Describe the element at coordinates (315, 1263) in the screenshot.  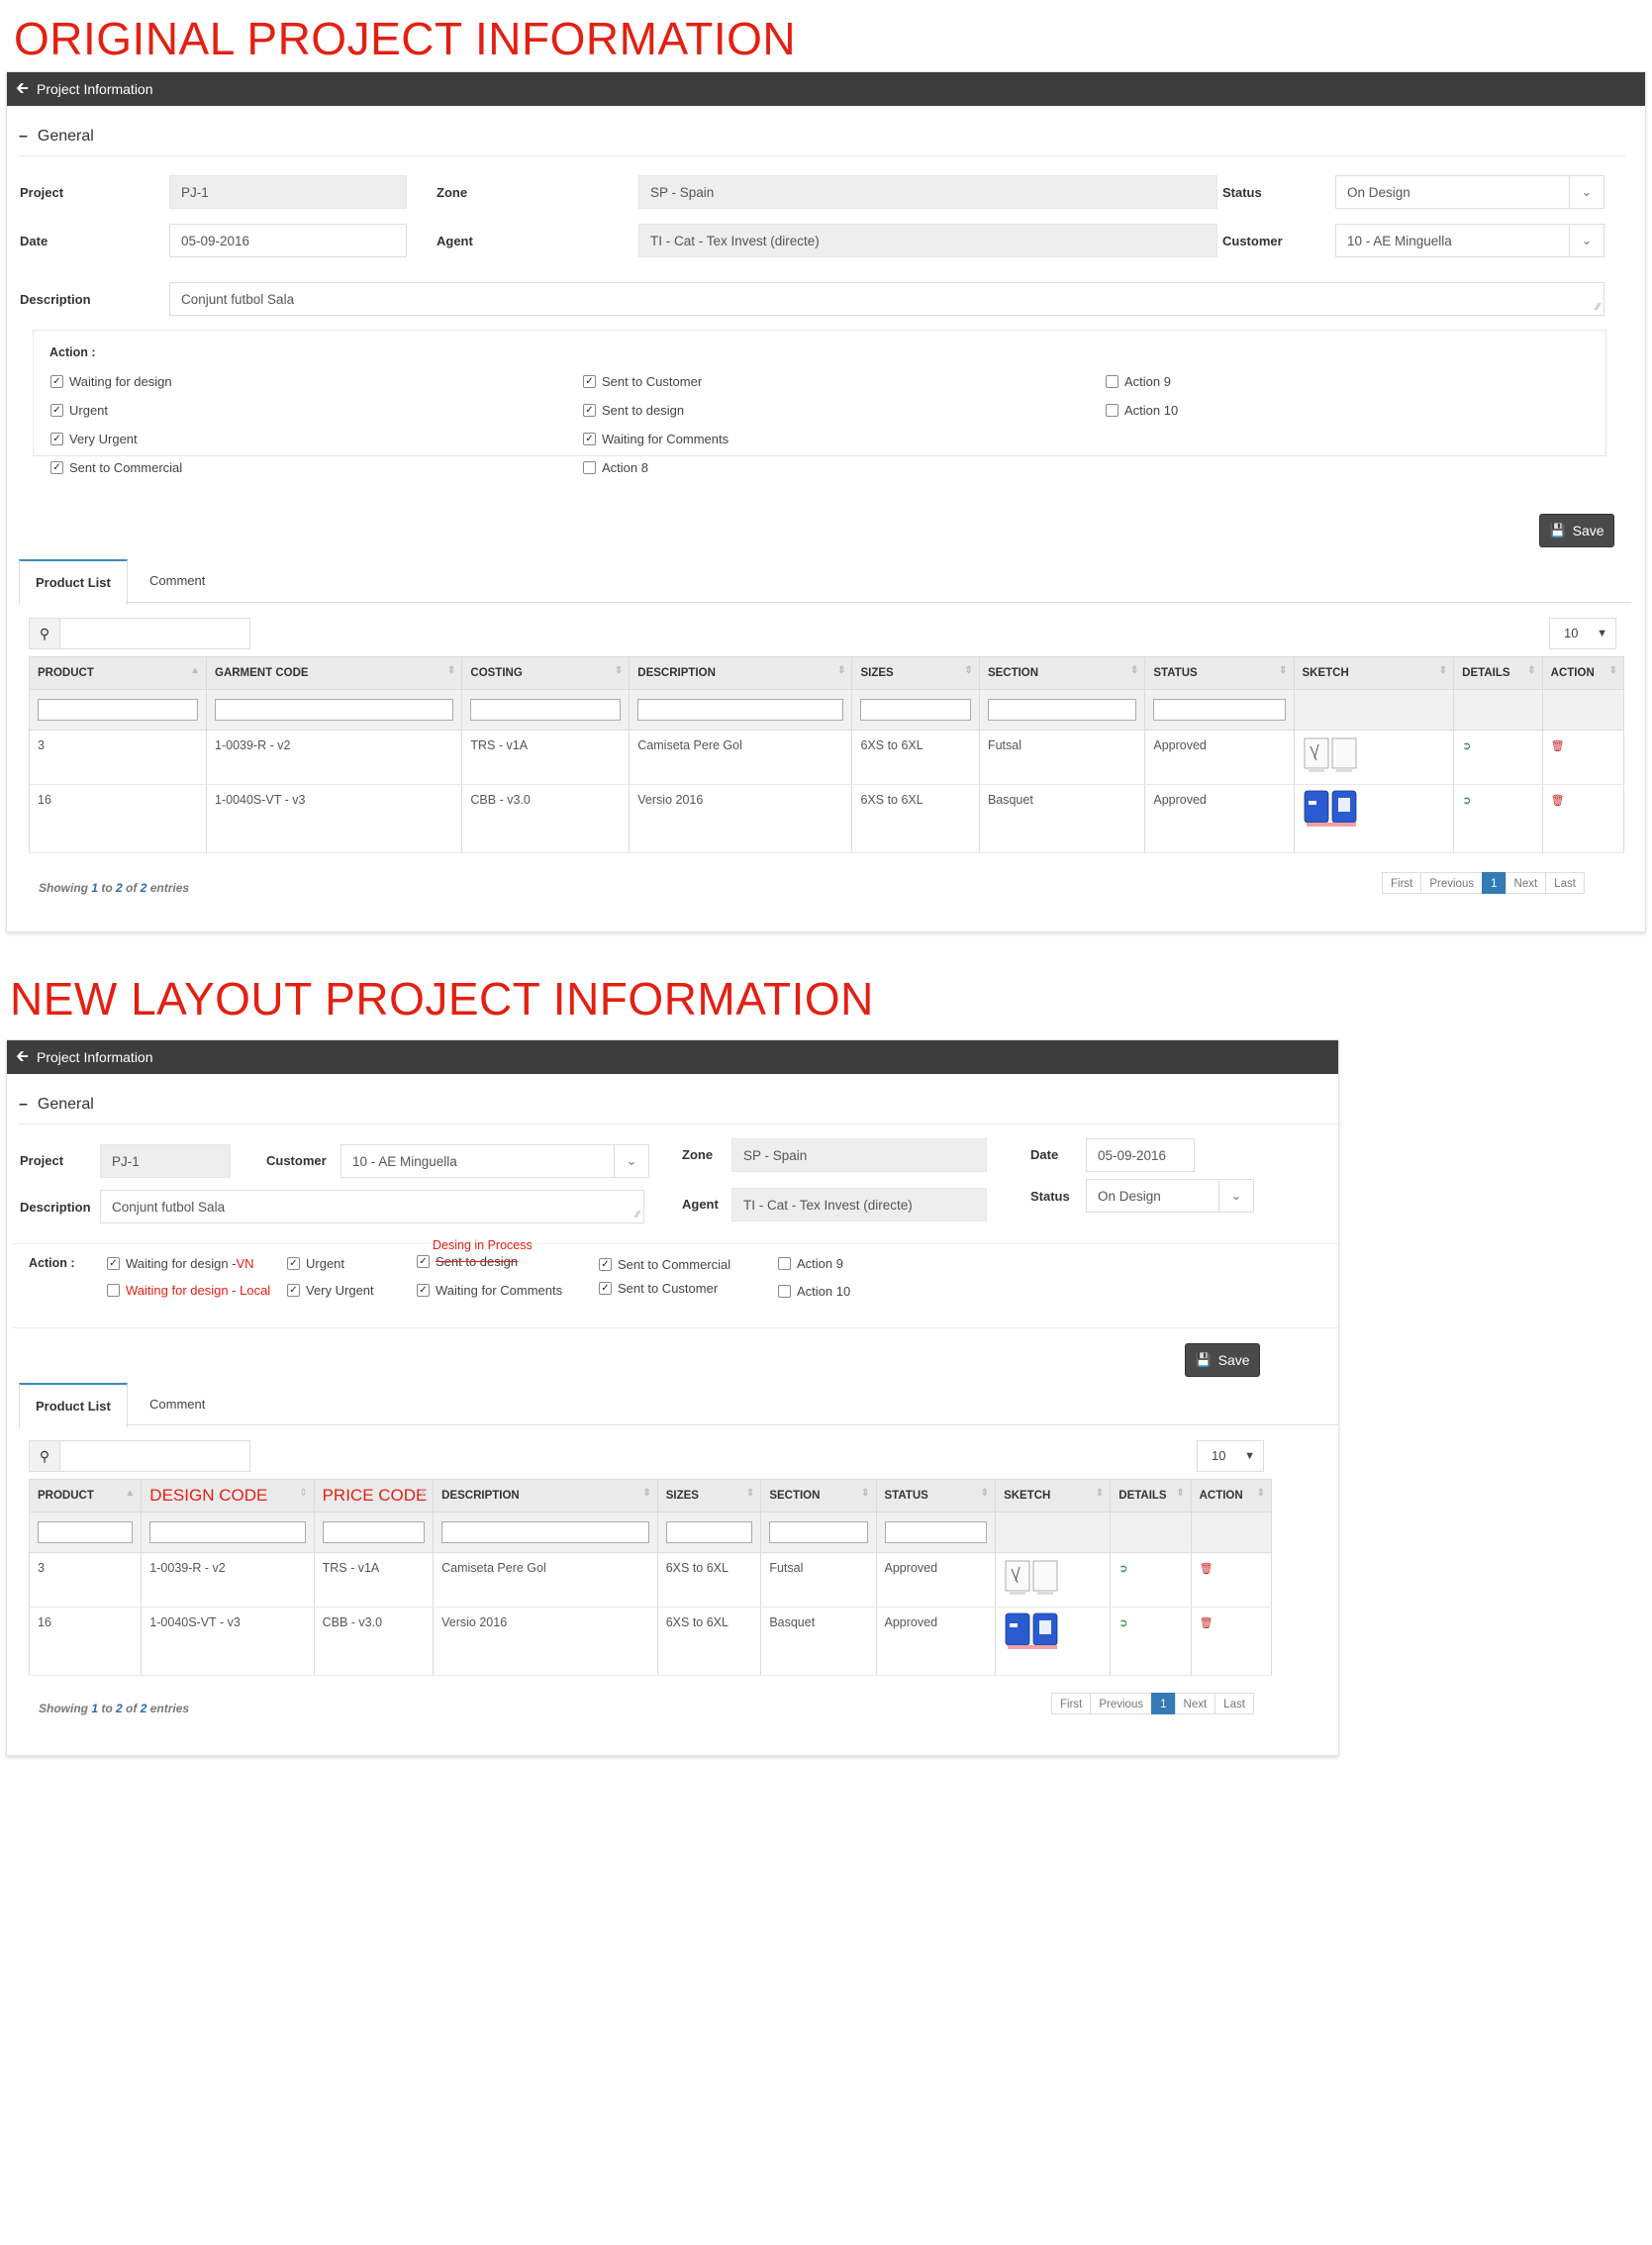
I see `checkbox-urgent: ✓ Urgent` at that location.